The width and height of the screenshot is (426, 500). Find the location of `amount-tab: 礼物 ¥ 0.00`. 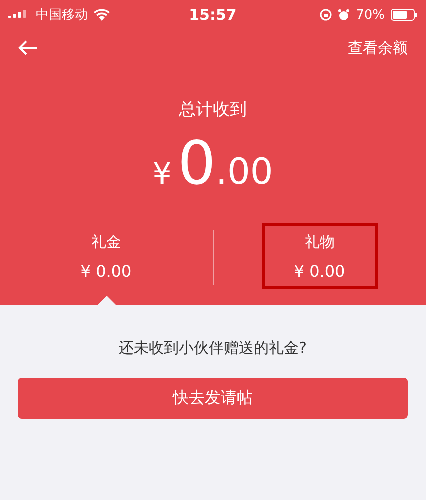

amount-tab: 礼物 ¥ 0.00 is located at coordinates (320, 257).